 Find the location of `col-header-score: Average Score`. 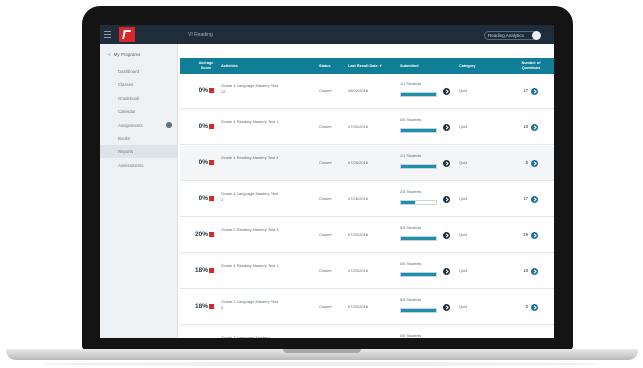

col-header-score: Average Score is located at coordinates (206, 65).